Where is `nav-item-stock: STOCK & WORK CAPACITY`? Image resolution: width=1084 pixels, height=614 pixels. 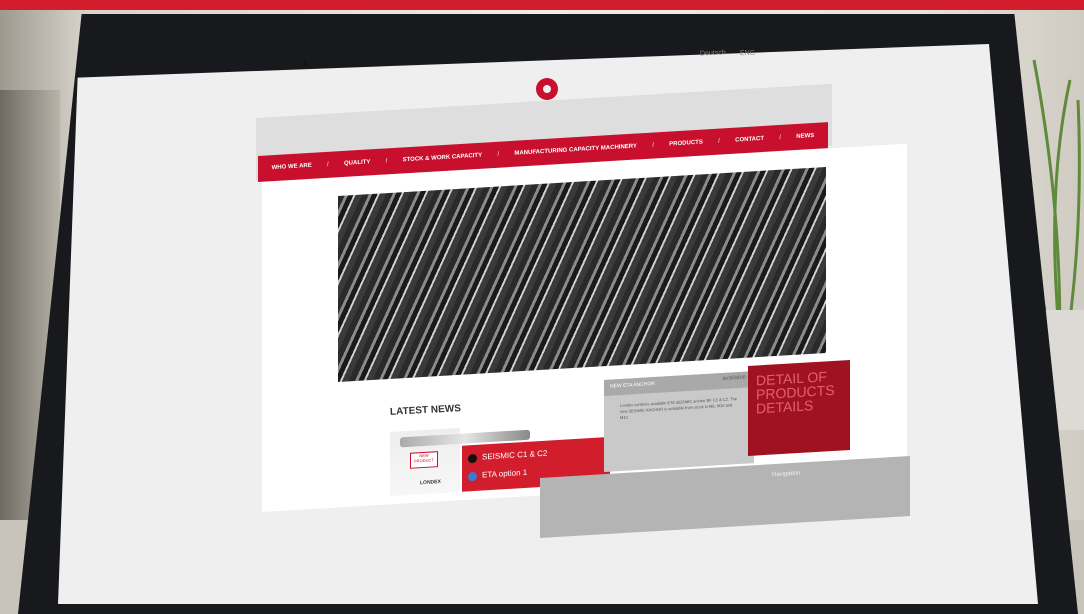
nav-item-stock: STOCK & WORK CAPACITY is located at coordinates (442, 158).